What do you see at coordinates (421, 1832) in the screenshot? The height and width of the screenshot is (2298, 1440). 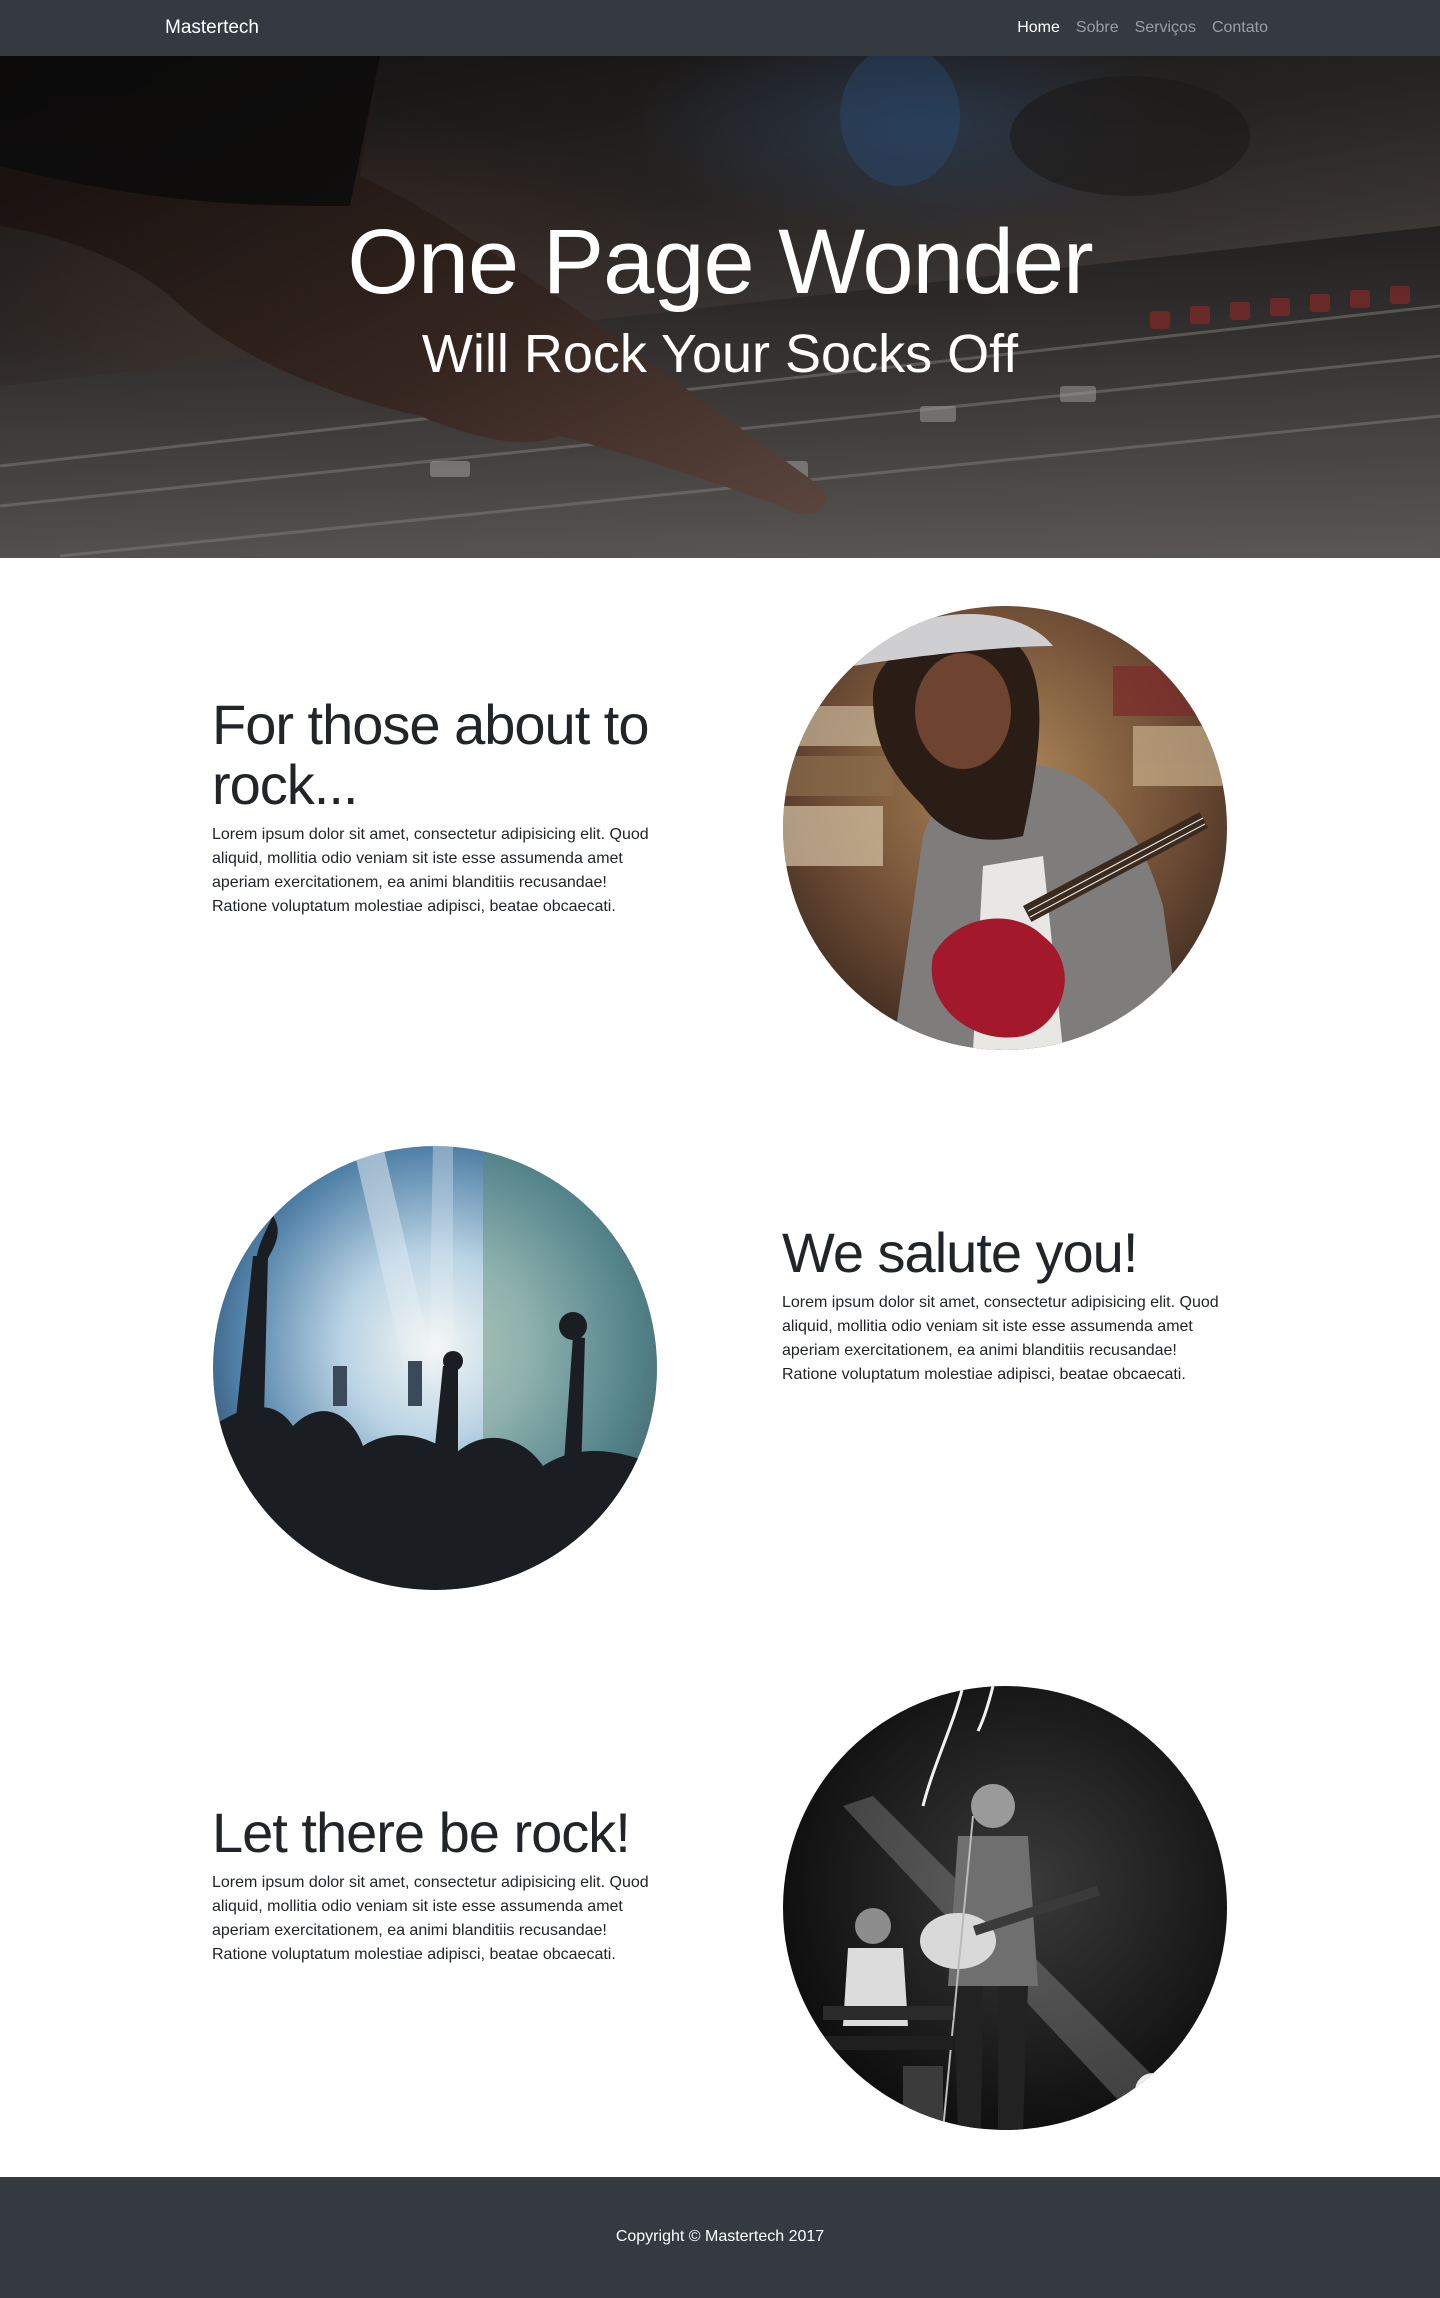 I see `feature-heading: Let there be rock!` at bounding box center [421, 1832].